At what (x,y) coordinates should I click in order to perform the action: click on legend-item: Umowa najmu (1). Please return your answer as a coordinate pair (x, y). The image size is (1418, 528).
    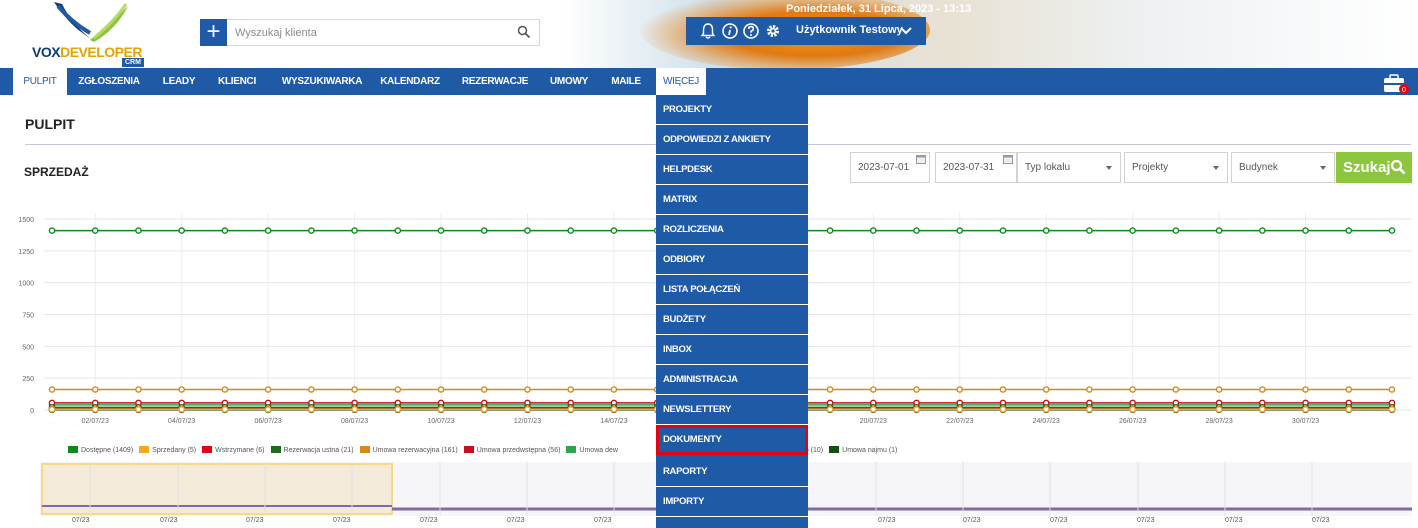
    Looking at the image, I should click on (863, 450).